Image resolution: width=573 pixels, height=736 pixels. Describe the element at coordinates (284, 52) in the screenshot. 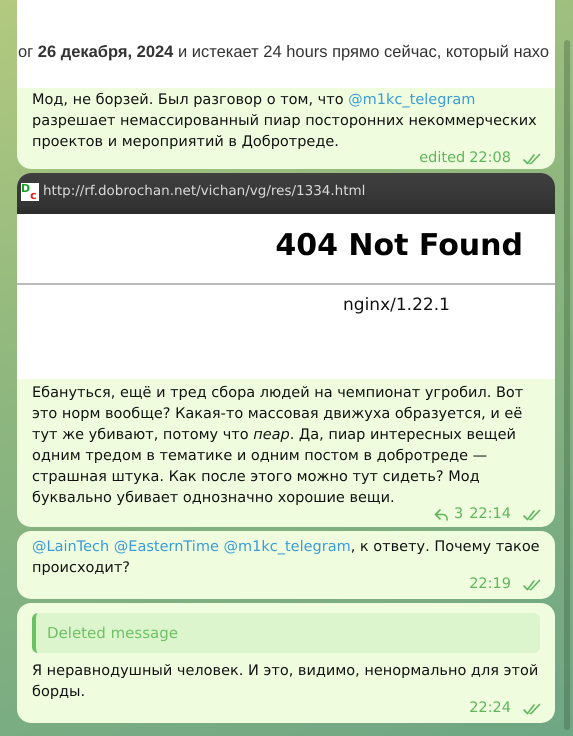

I see `screenshot-text: ог 26 декабря, 2024 и истекает 24 hours прямо сейчас, который нахо` at that location.